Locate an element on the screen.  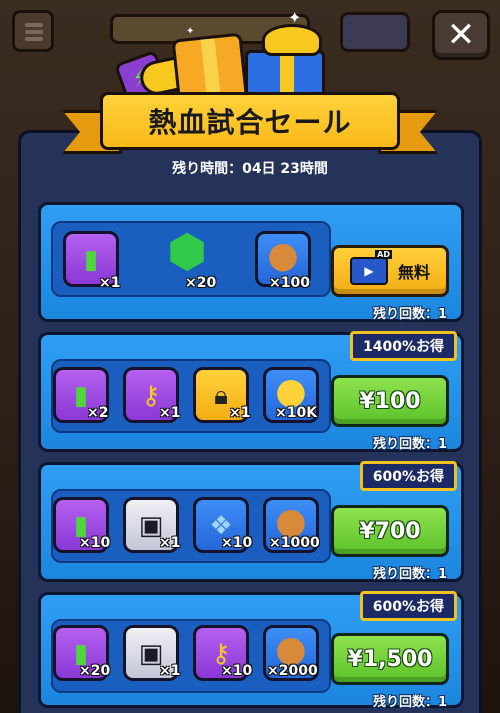
gift-bow-icon is located at coordinates (292, 40).